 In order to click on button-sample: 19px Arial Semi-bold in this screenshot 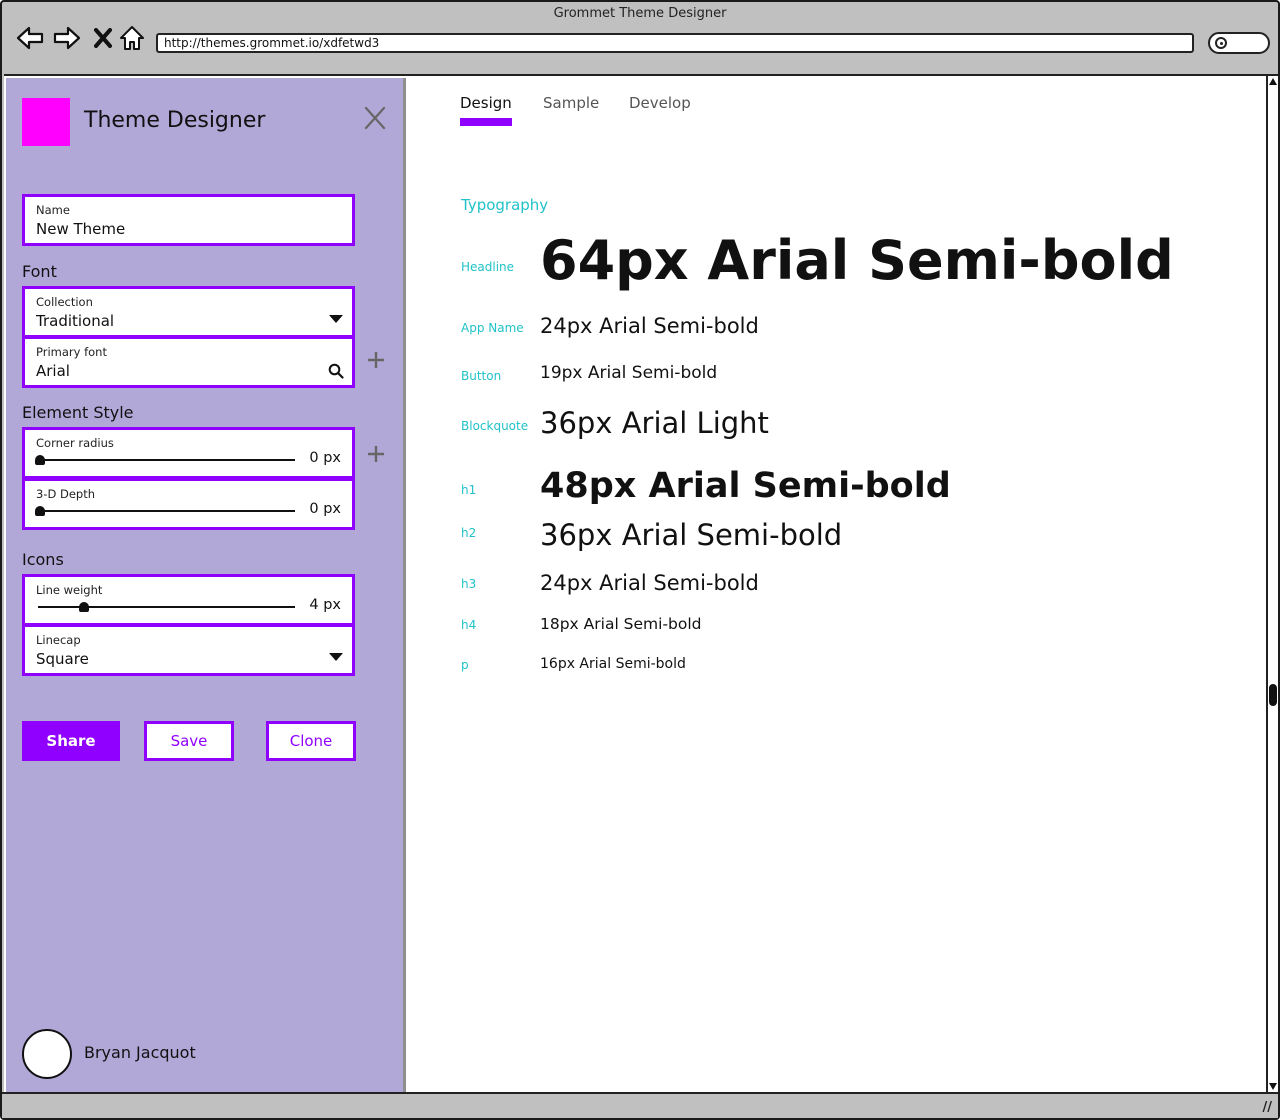, I will do `click(629, 373)`.